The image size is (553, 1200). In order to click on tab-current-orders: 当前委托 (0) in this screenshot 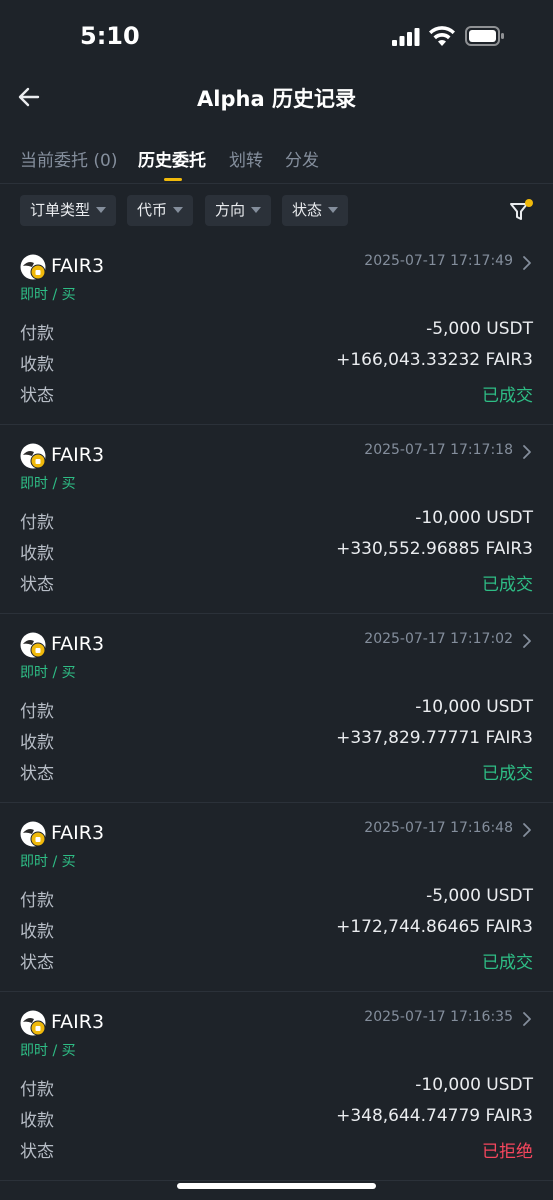, I will do `click(68, 158)`.